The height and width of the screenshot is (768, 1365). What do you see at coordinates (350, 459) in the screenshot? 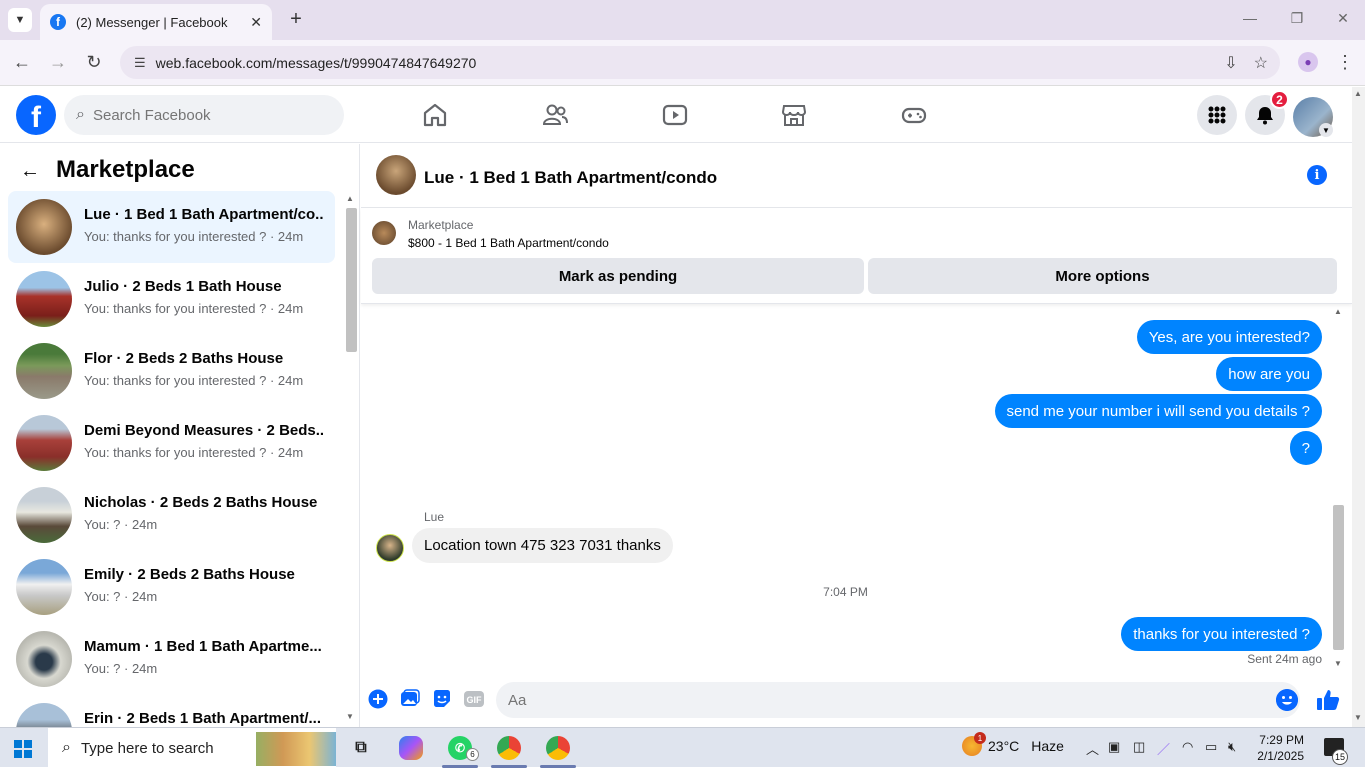
I see `sidebar-scrollbar: ▲ ▼` at bounding box center [350, 459].